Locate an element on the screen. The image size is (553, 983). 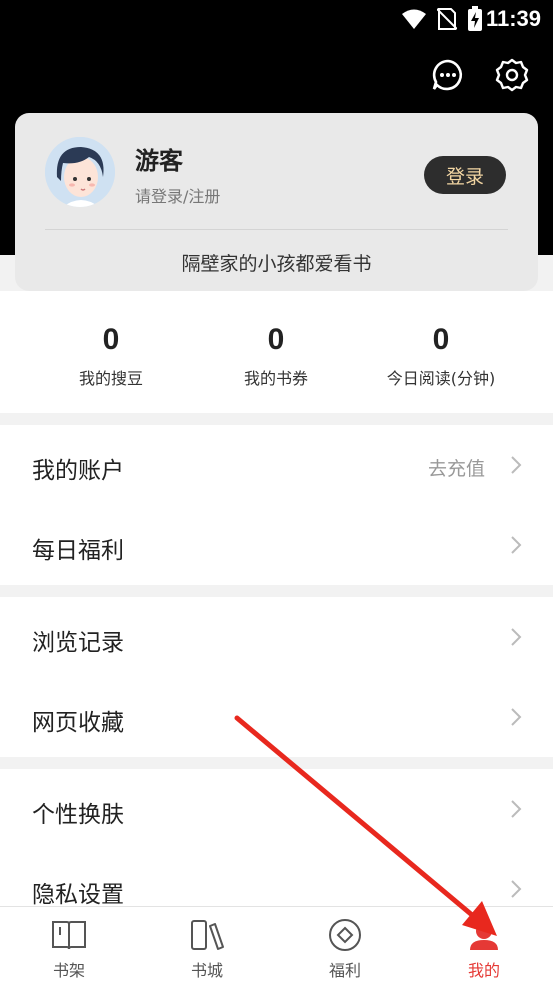
header-actions is located at coordinates (480, 75).